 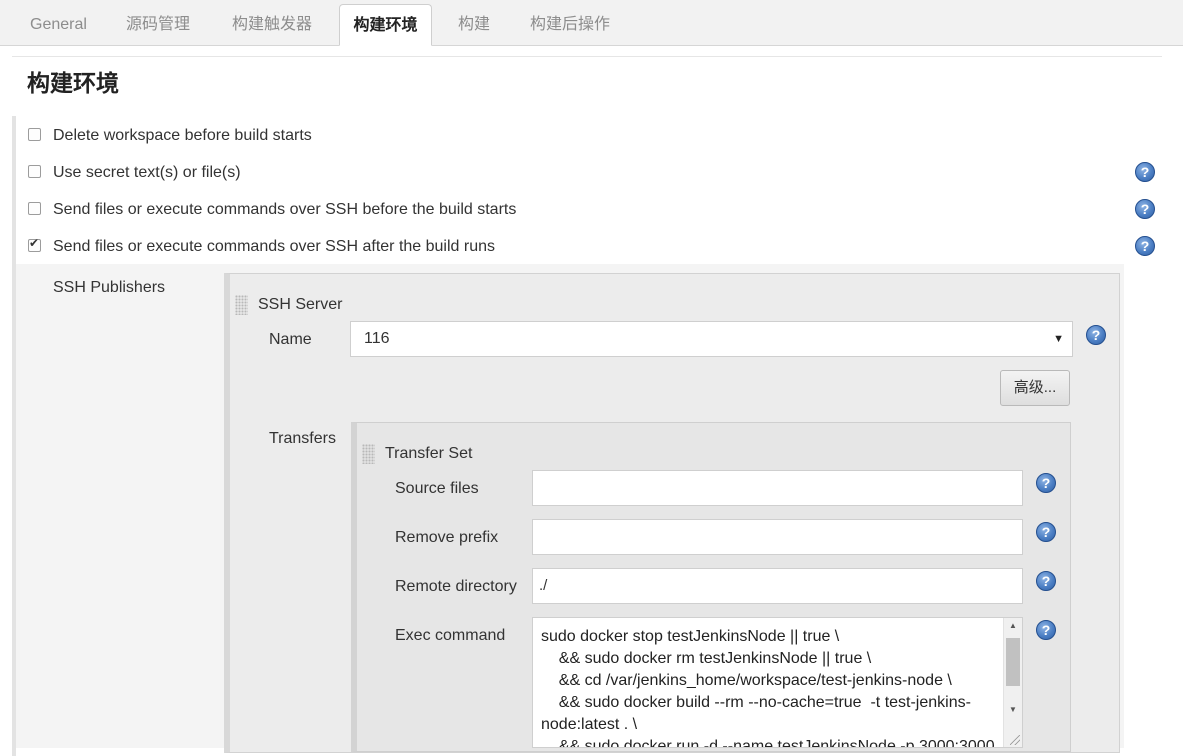 I want to click on tab-bar: General 源码管理 构建触发器 构建环境 构建 构建后操作, so click(x=591, y=23).